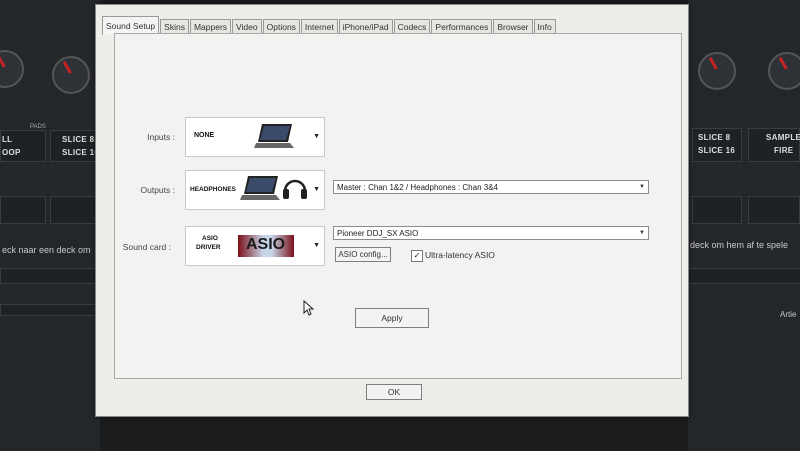  I want to click on asio-logo-badge: ASIO, so click(266, 246).